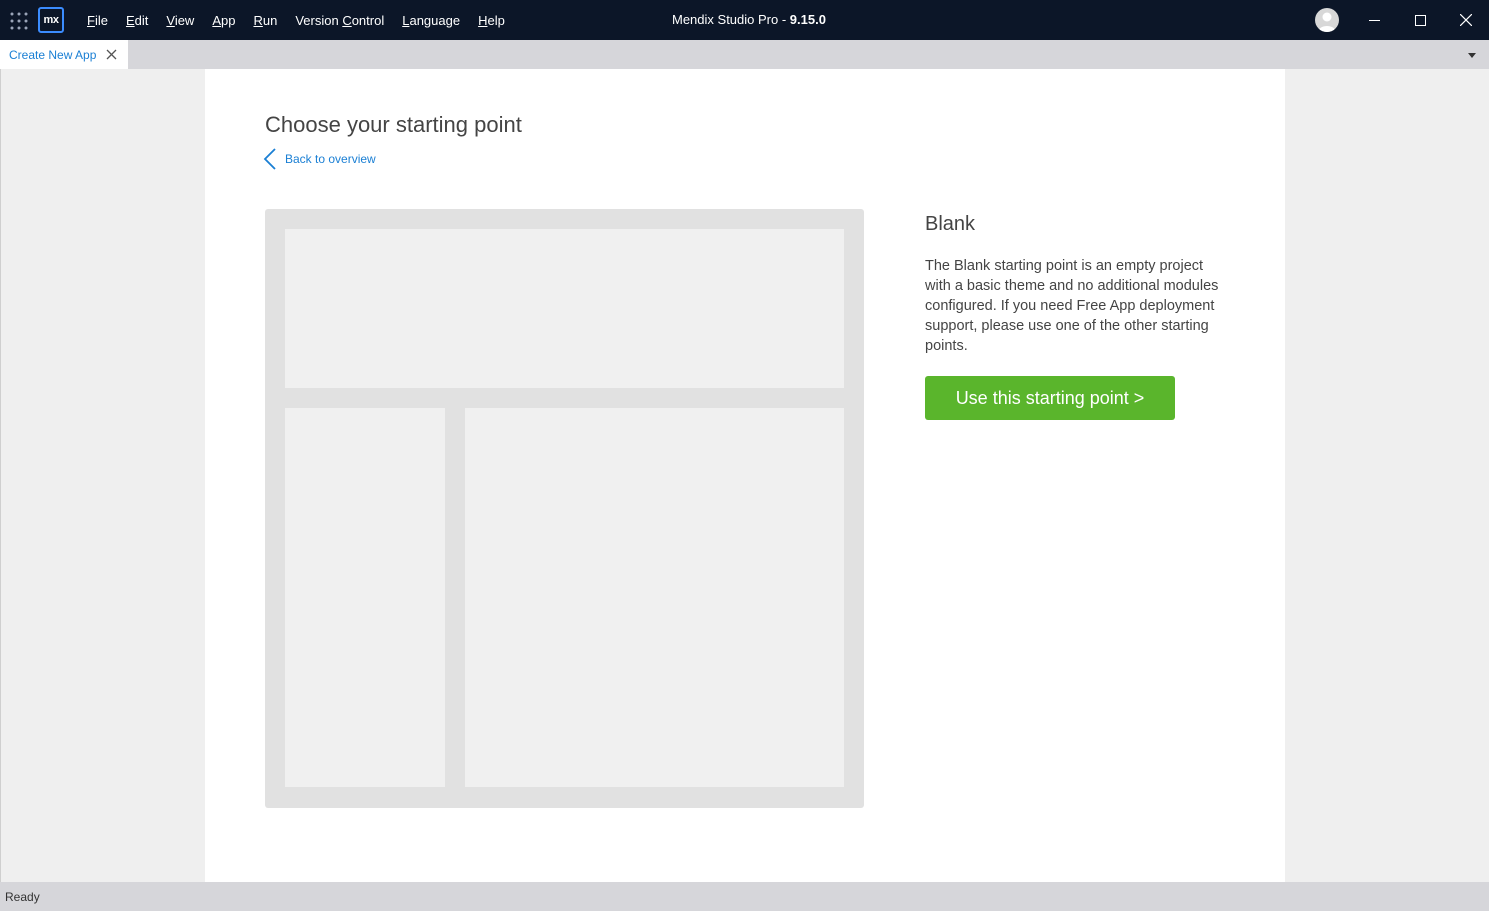  I want to click on status-bar: Ready, so click(744, 896).